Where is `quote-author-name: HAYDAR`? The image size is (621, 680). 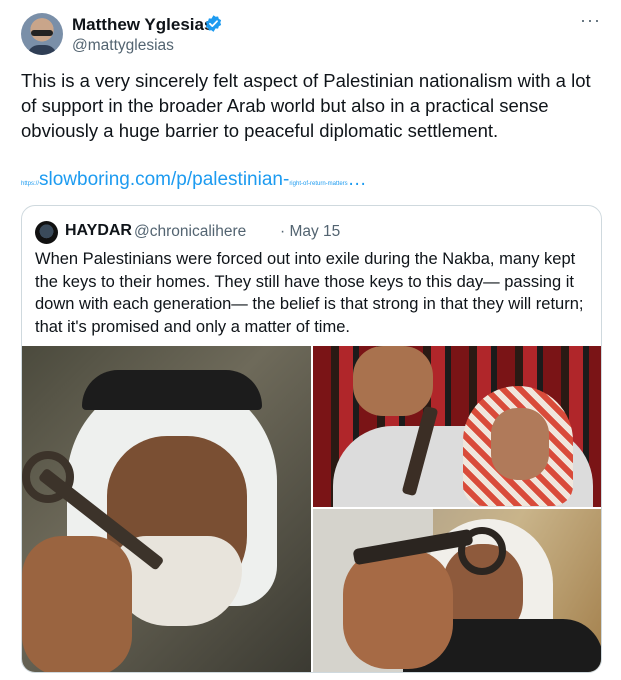 quote-author-name: HAYDAR is located at coordinates (98, 231).